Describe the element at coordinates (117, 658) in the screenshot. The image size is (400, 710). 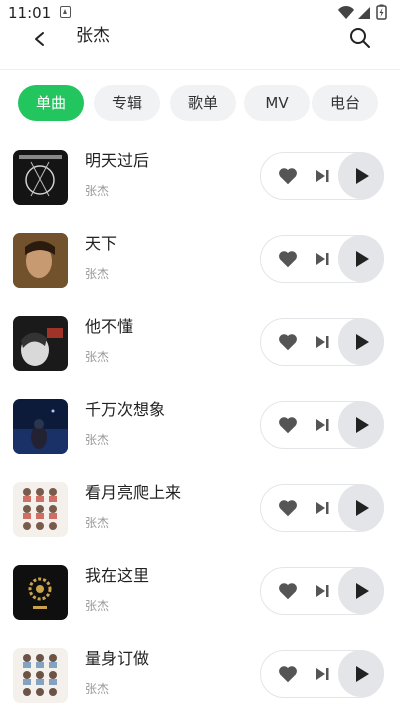
I see `song-title: 量身订做` at that location.